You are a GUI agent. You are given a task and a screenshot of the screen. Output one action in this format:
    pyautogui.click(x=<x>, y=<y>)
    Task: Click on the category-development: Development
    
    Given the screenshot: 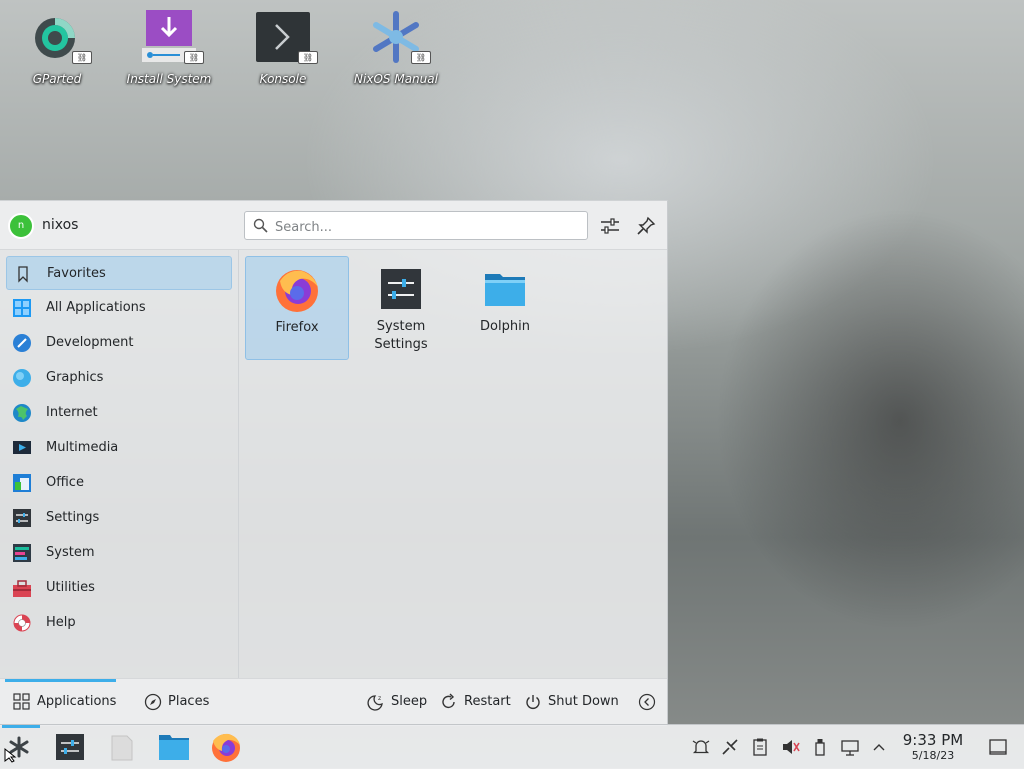 What is the action you would take?
    pyautogui.click(x=119, y=343)
    